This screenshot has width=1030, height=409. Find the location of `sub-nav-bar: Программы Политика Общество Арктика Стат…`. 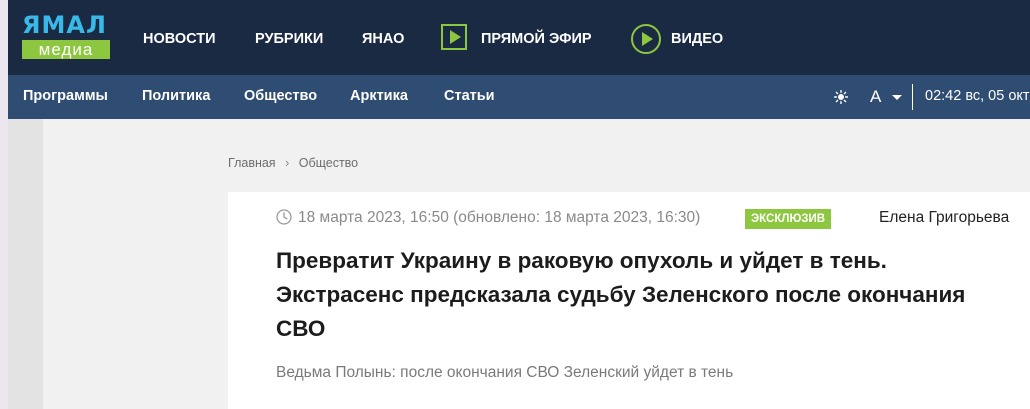

sub-nav-bar: Программы Политика Общество Арктика Стат… is located at coordinates (519, 97).